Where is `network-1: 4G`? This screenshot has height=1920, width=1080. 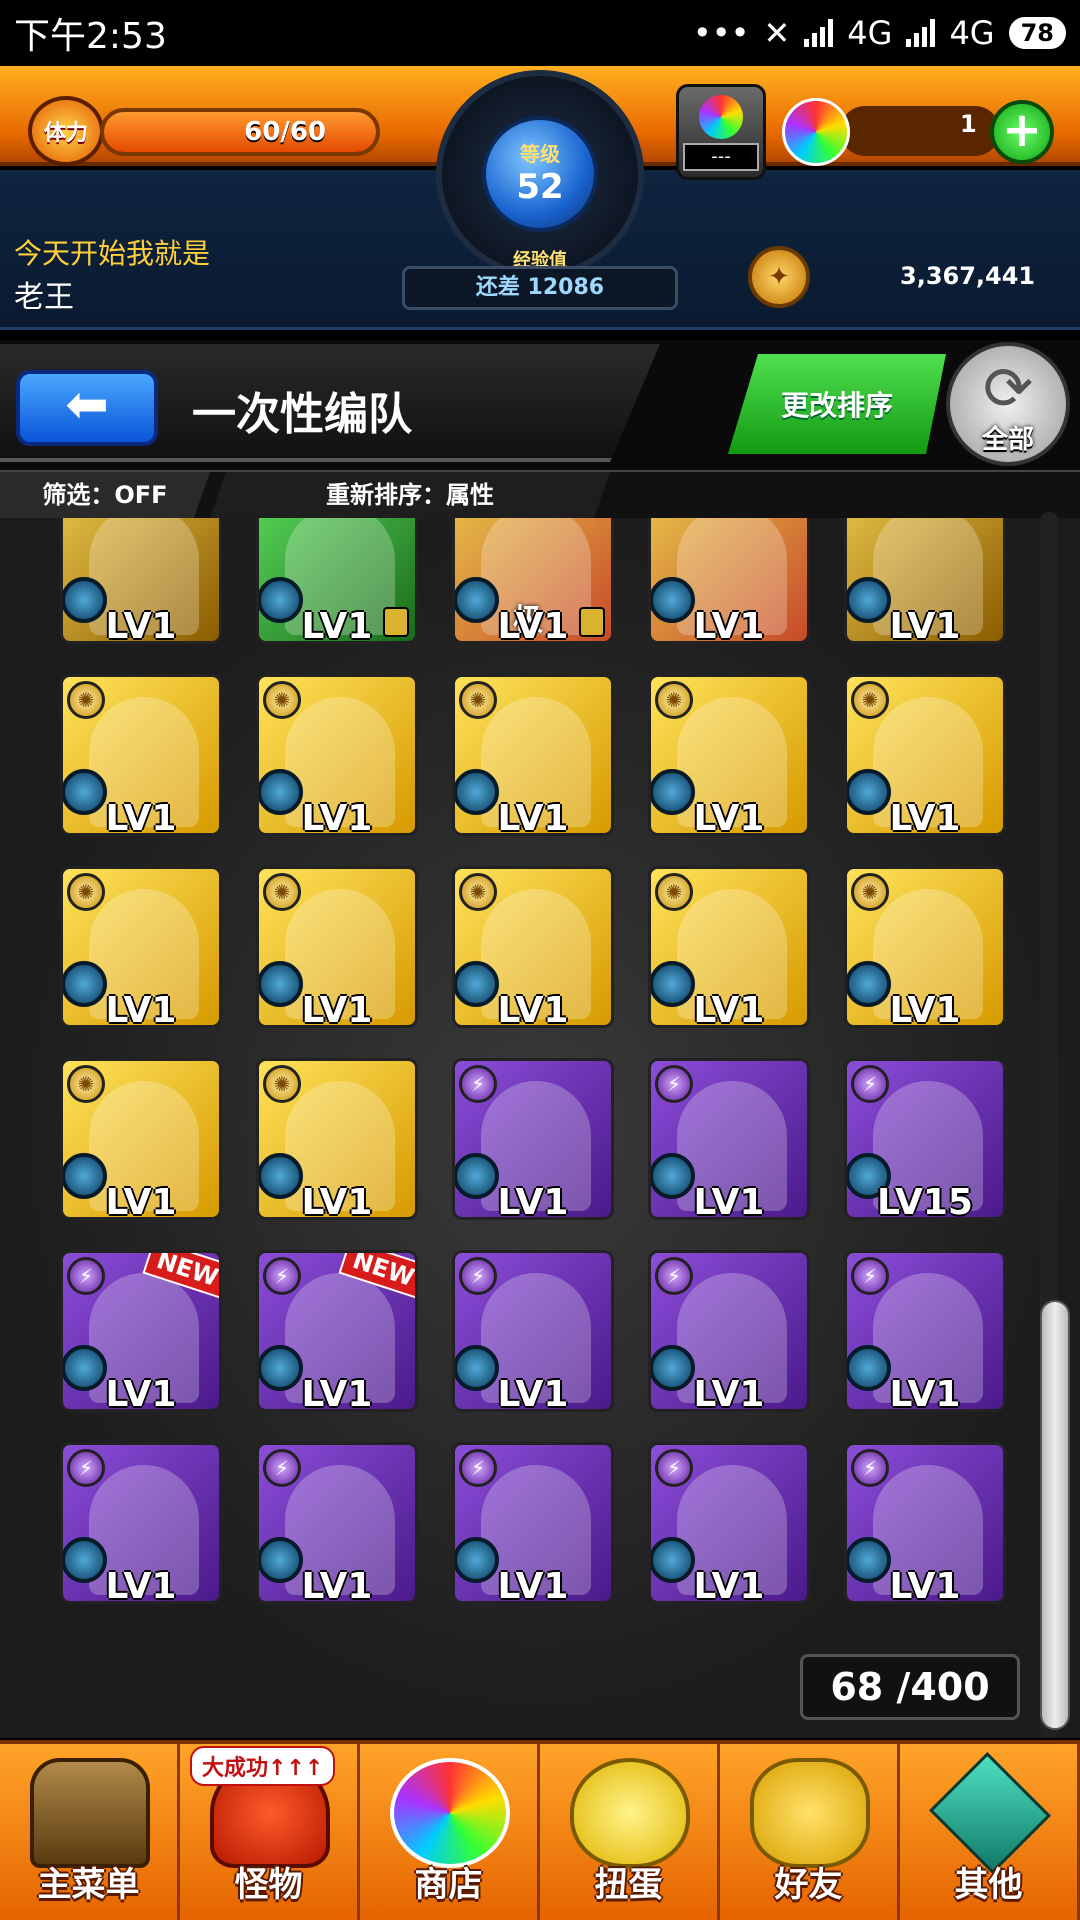 network-1: 4G is located at coordinates (870, 33).